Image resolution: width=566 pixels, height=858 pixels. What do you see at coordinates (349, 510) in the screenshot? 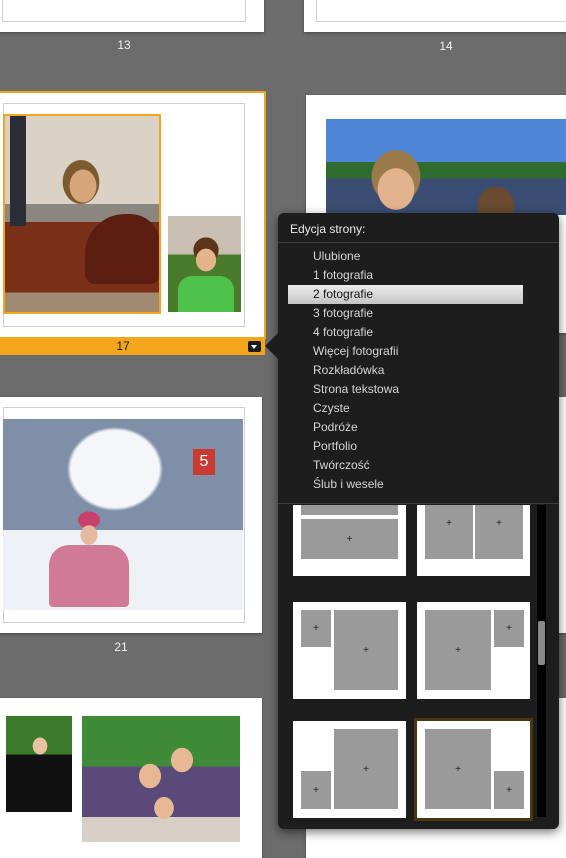
I see `layout-cell` at bounding box center [349, 510].